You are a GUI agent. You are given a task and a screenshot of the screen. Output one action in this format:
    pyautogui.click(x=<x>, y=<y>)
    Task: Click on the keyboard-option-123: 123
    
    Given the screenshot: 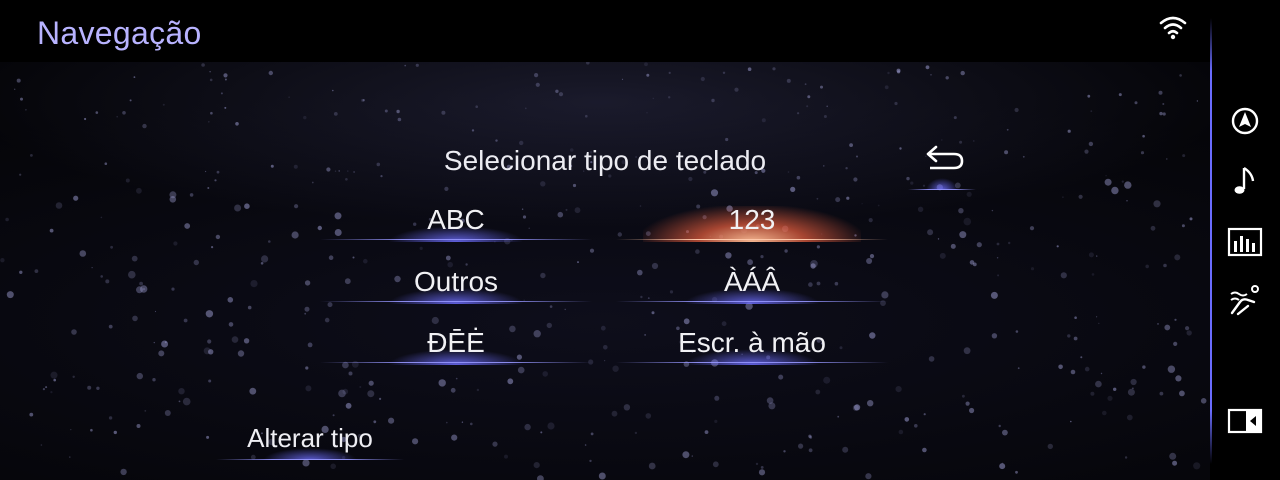 What is the action you would take?
    pyautogui.click(x=752, y=229)
    